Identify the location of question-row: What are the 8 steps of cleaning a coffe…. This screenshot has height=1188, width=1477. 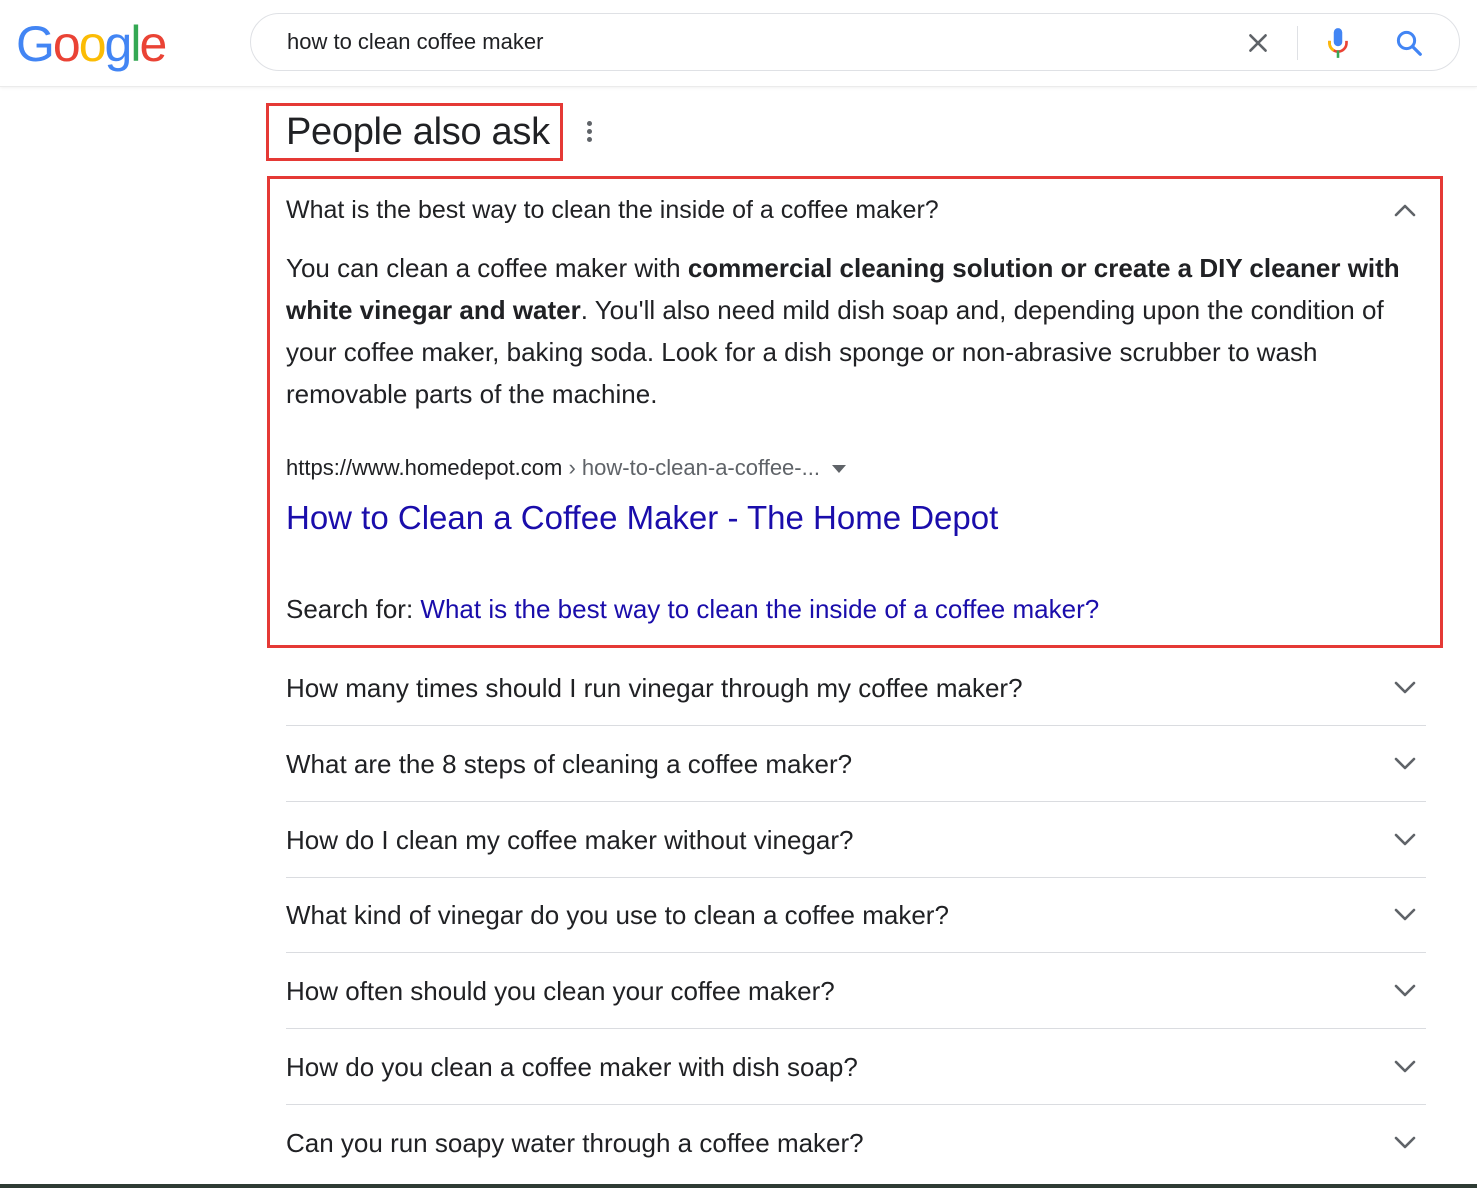
(856, 764).